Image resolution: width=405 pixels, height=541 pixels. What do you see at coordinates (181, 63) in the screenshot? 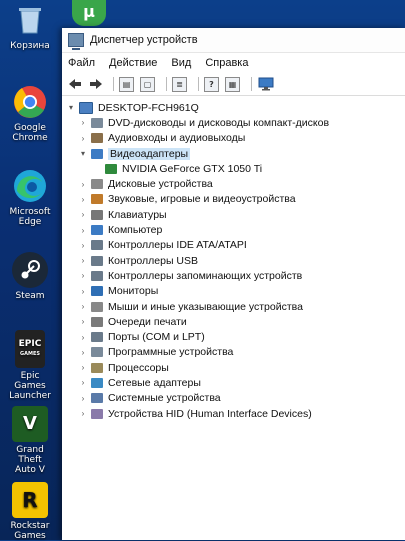
I see `menu-view: Вид` at bounding box center [181, 63].